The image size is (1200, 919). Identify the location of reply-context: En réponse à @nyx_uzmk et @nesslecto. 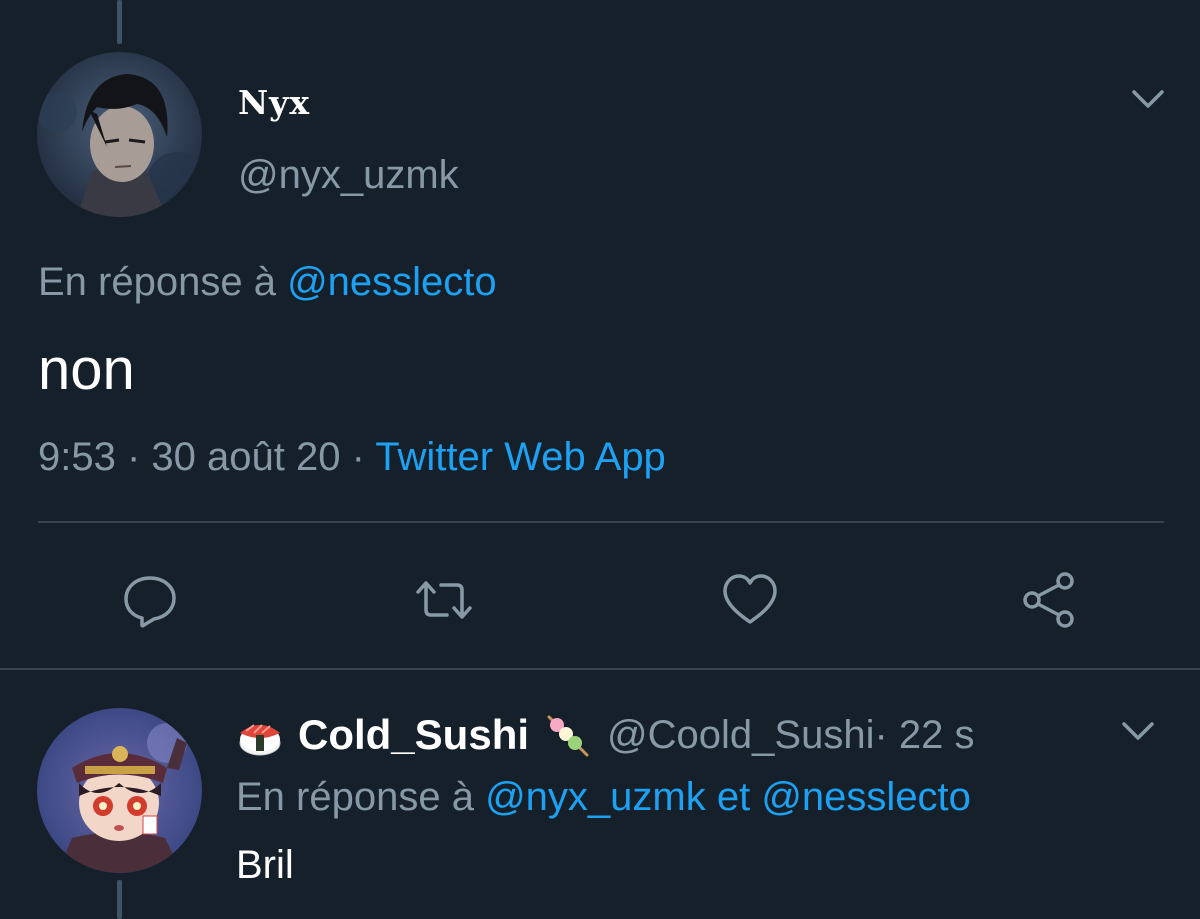
(603, 797).